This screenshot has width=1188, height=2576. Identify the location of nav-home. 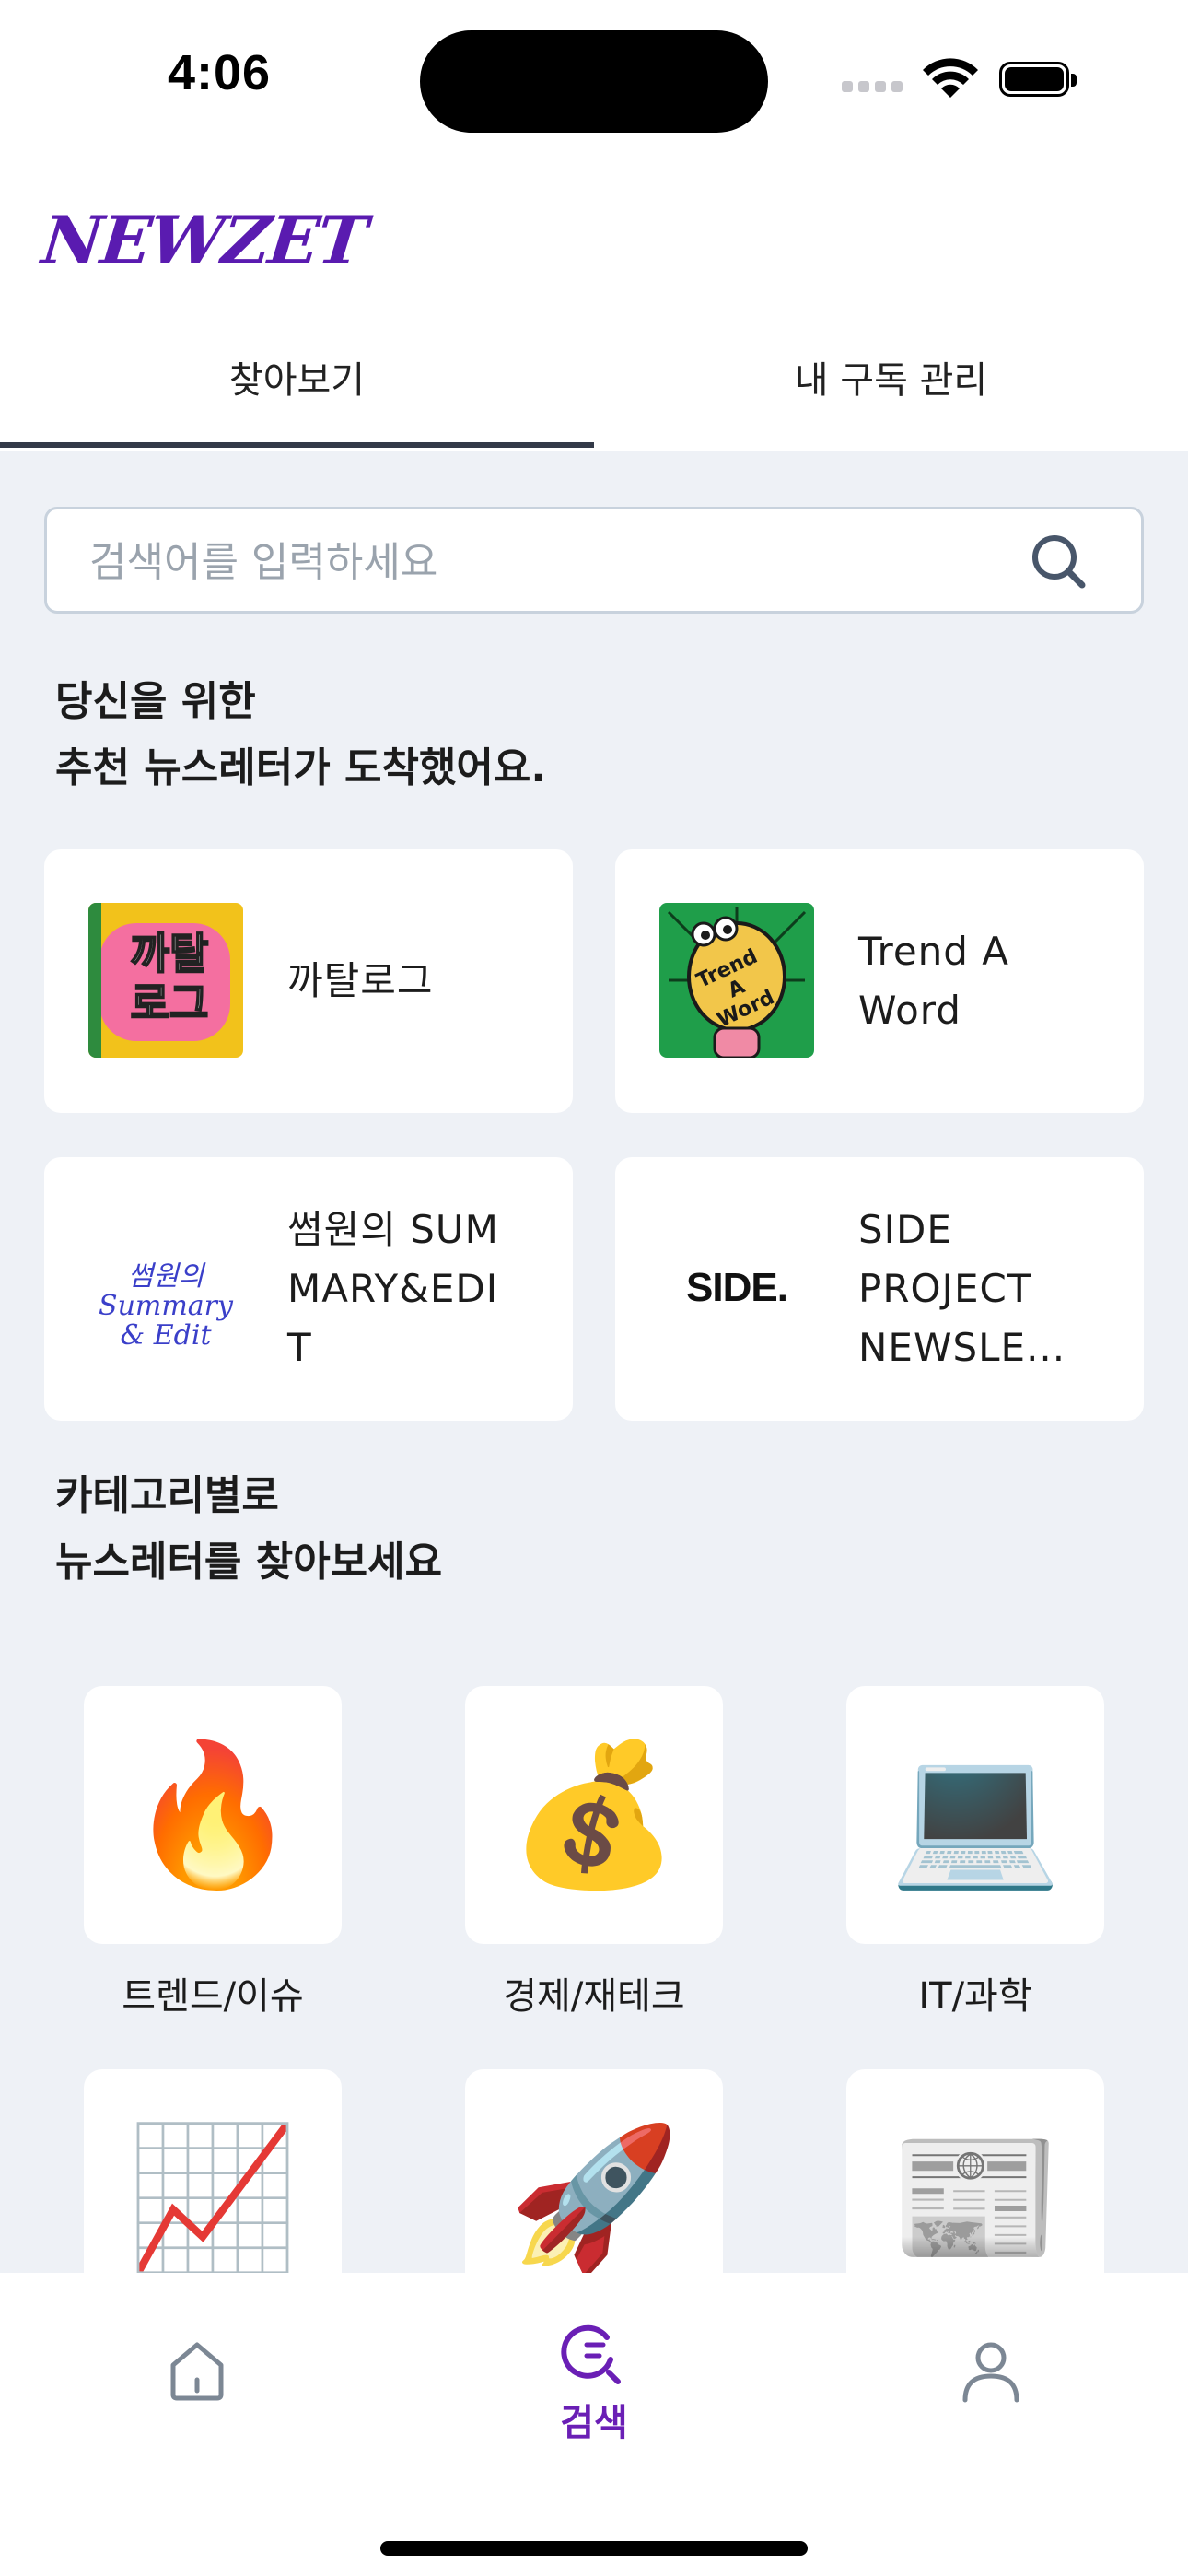
(197, 2372).